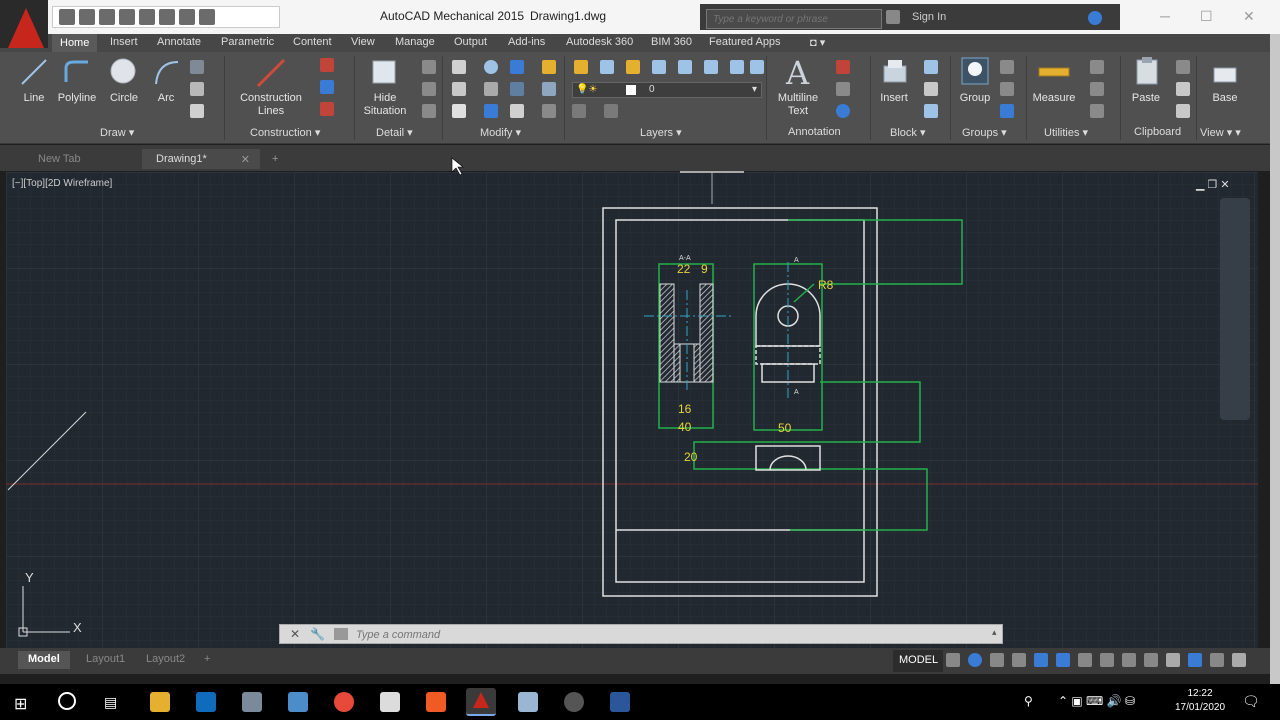  What do you see at coordinates (1041, 660) in the screenshot?
I see `osnap-icon` at bounding box center [1041, 660].